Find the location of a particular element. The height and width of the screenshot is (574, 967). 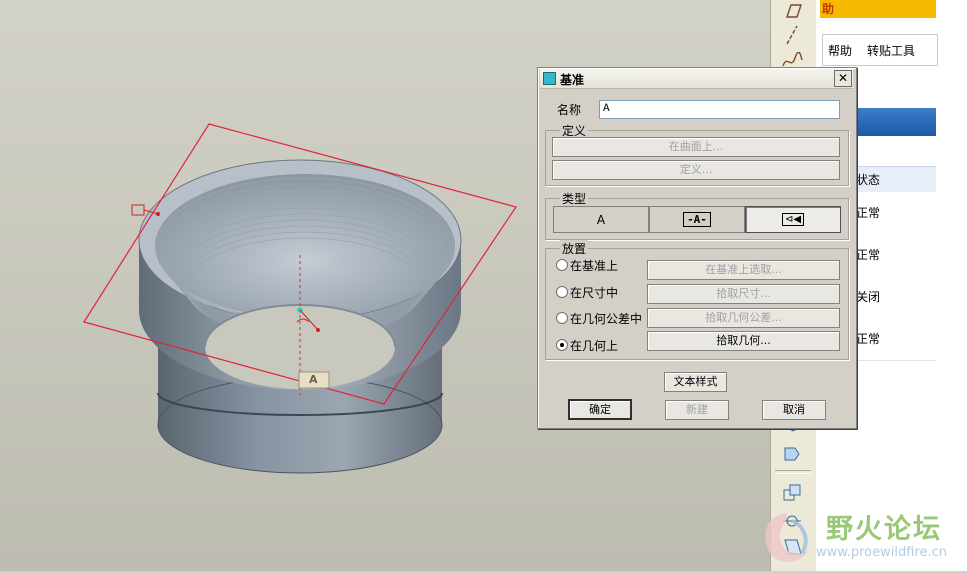

type-flag-button: ⊲◀ is located at coordinates (793, 219).